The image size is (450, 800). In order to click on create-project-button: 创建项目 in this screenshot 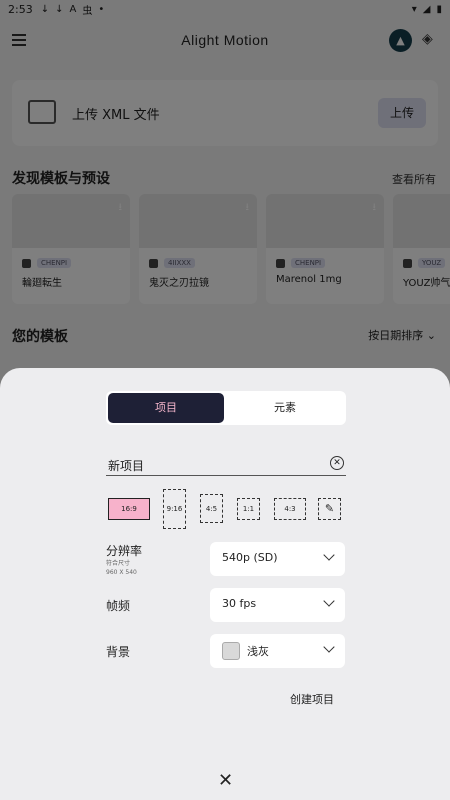, I will do `click(312, 699)`.